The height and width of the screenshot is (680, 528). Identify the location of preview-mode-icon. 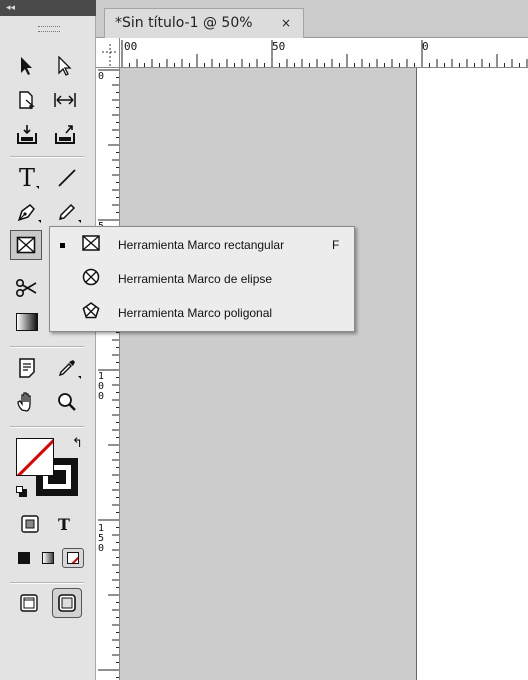
(67, 603).